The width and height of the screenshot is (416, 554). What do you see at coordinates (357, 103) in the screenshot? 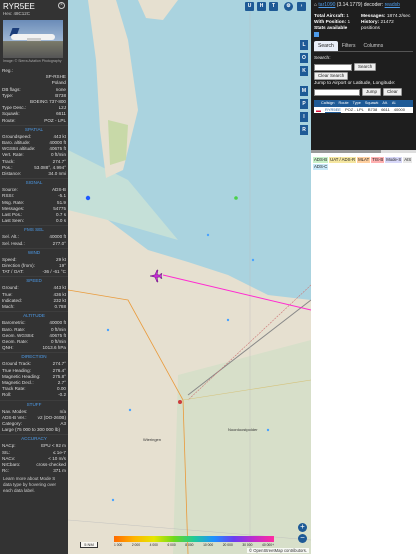
I see `col-type: Type` at bounding box center [357, 103].